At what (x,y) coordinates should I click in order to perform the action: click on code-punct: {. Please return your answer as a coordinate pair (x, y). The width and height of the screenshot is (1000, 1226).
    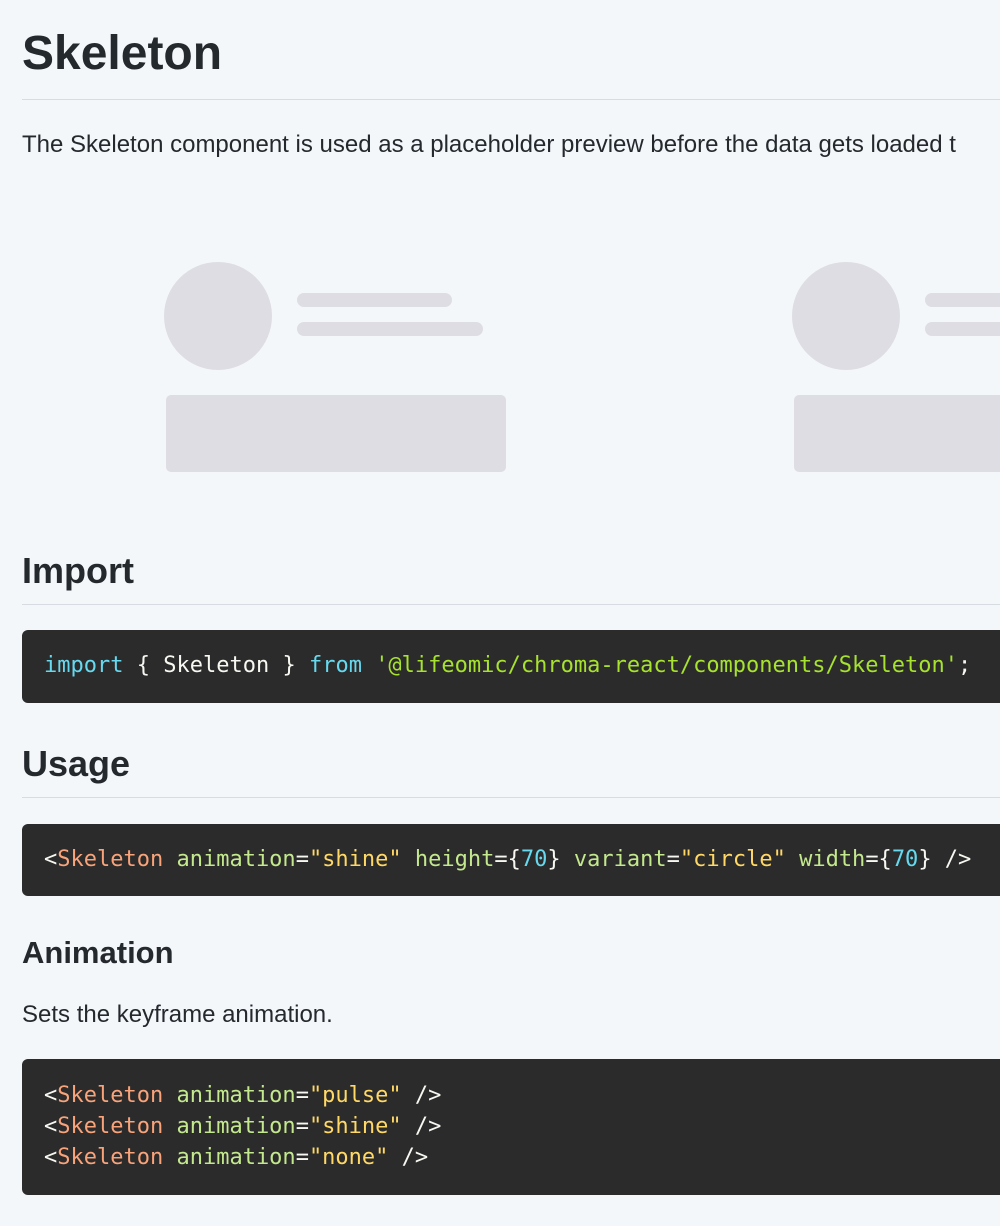
    Looking at the image, I should click on (143, 665).